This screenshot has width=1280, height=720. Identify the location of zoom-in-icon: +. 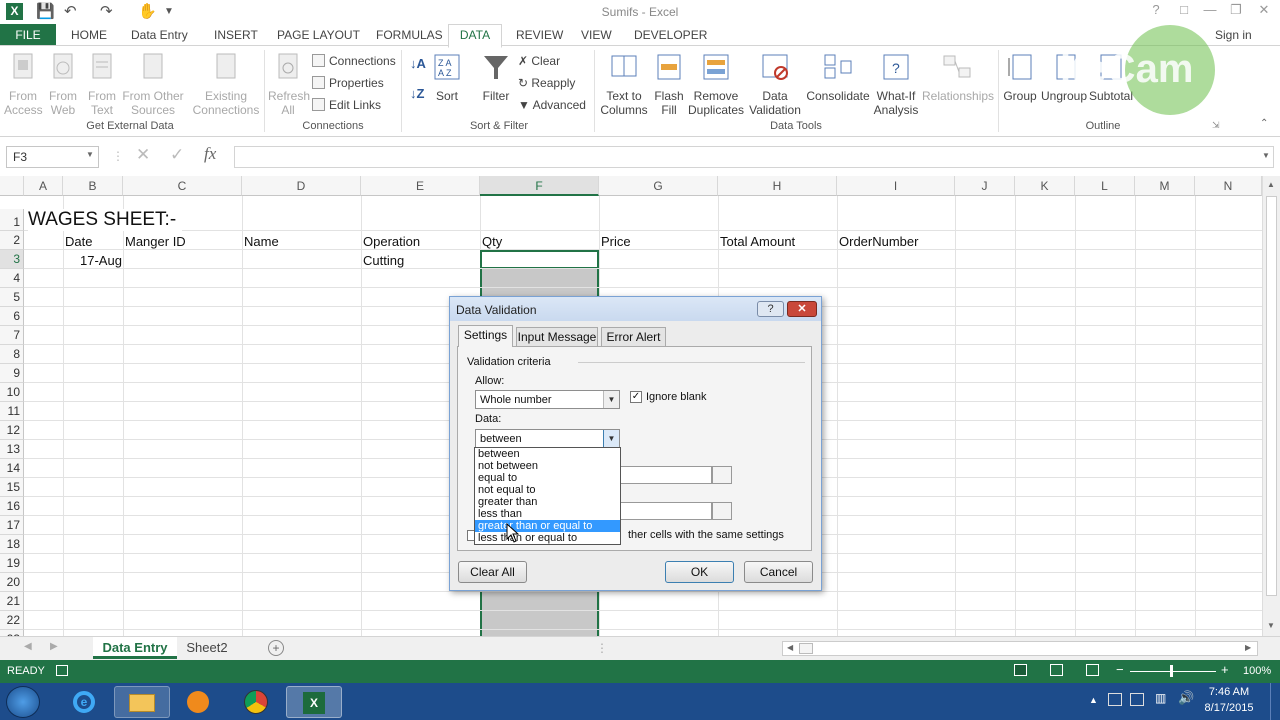
(1225, 669).